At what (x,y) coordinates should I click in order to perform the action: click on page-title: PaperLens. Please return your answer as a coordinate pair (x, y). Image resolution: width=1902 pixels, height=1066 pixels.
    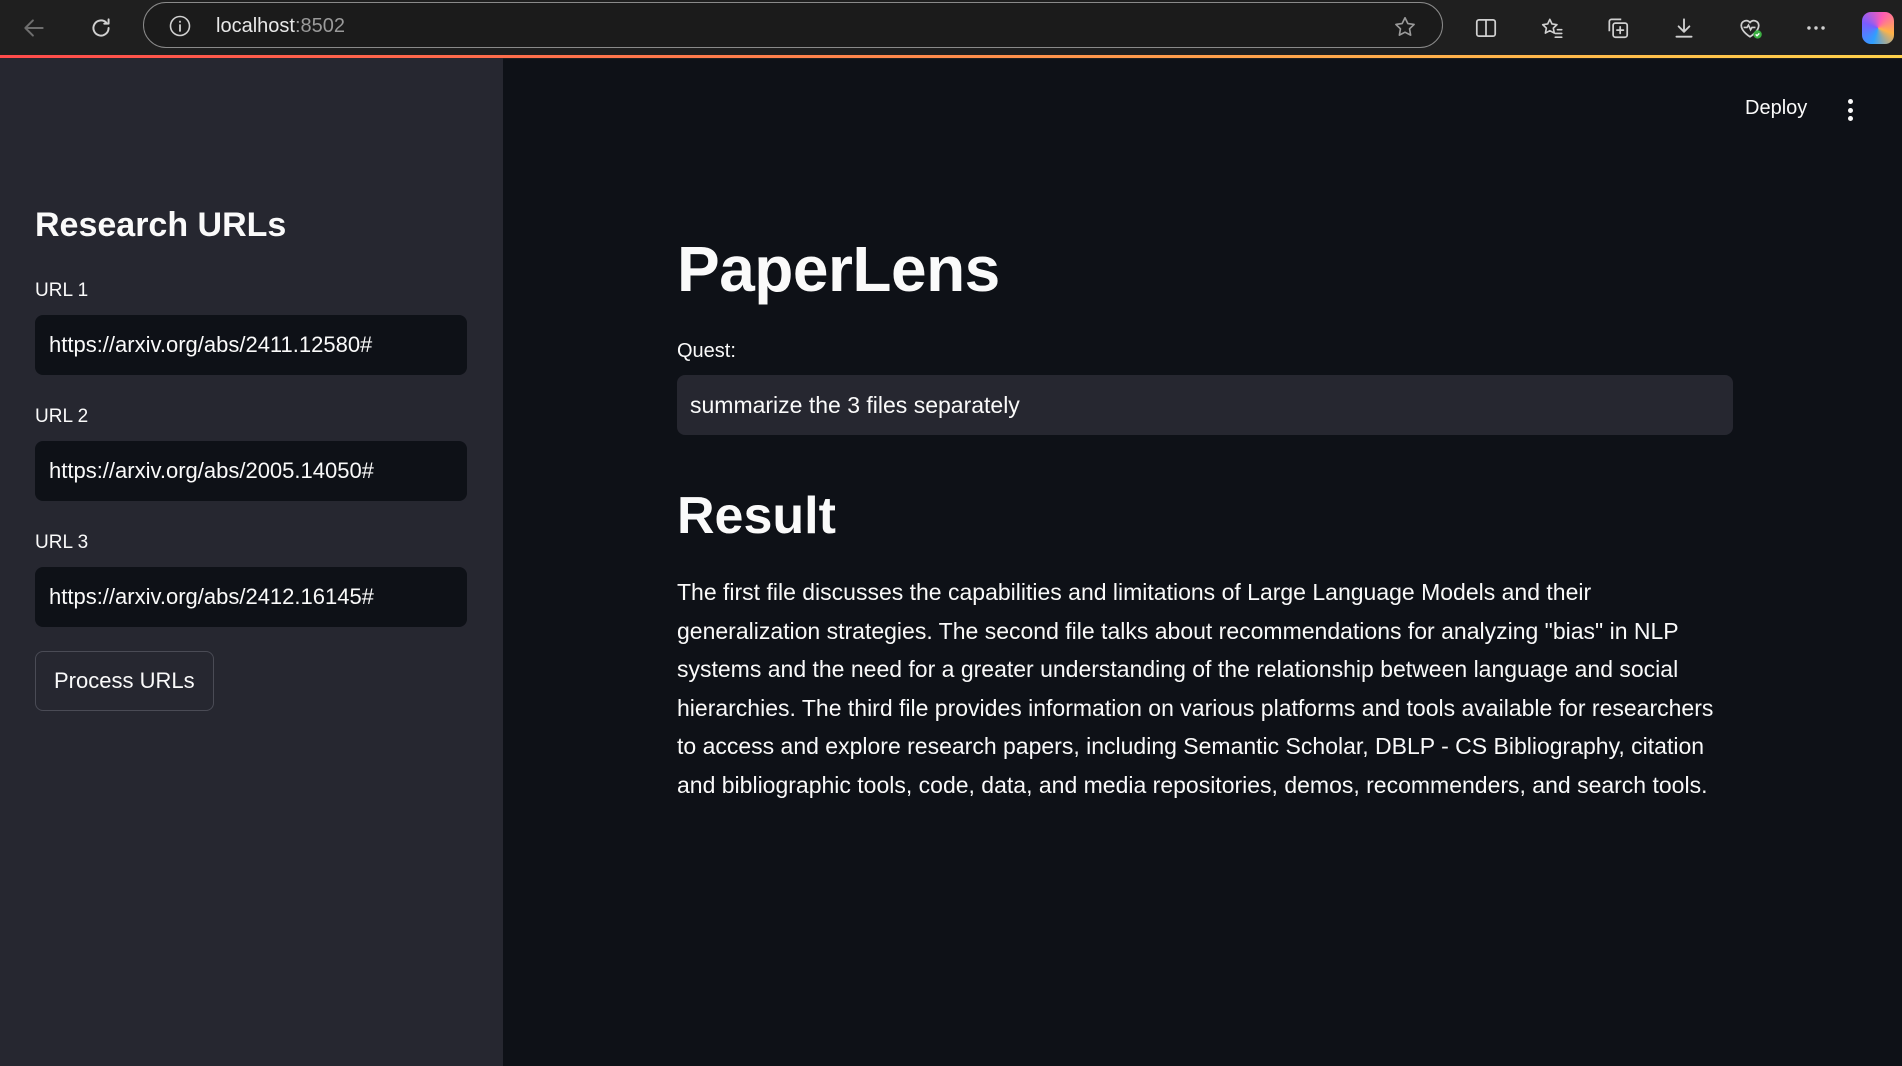
    Looking at the image, I should click on (838, 269).